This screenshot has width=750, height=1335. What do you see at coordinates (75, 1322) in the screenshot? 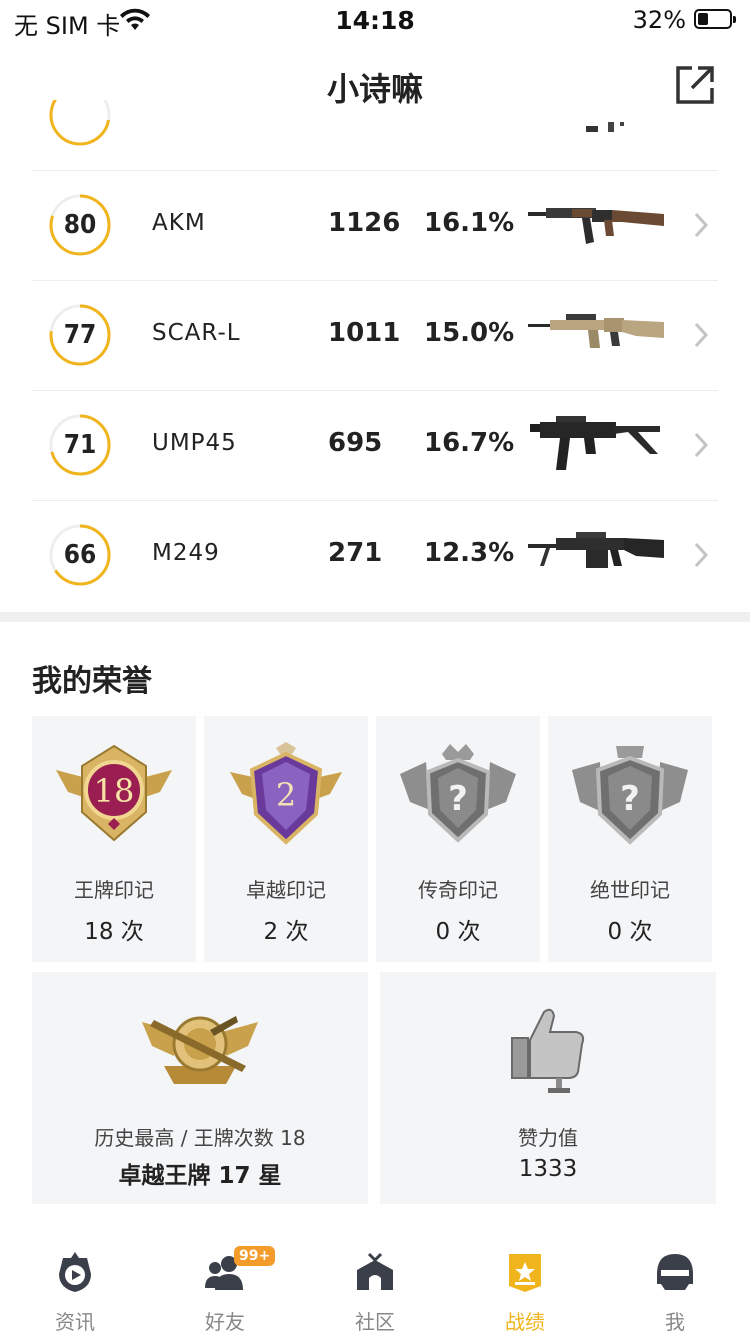
I see `tab-label: 资讯` at bounding box center [75, 1322].